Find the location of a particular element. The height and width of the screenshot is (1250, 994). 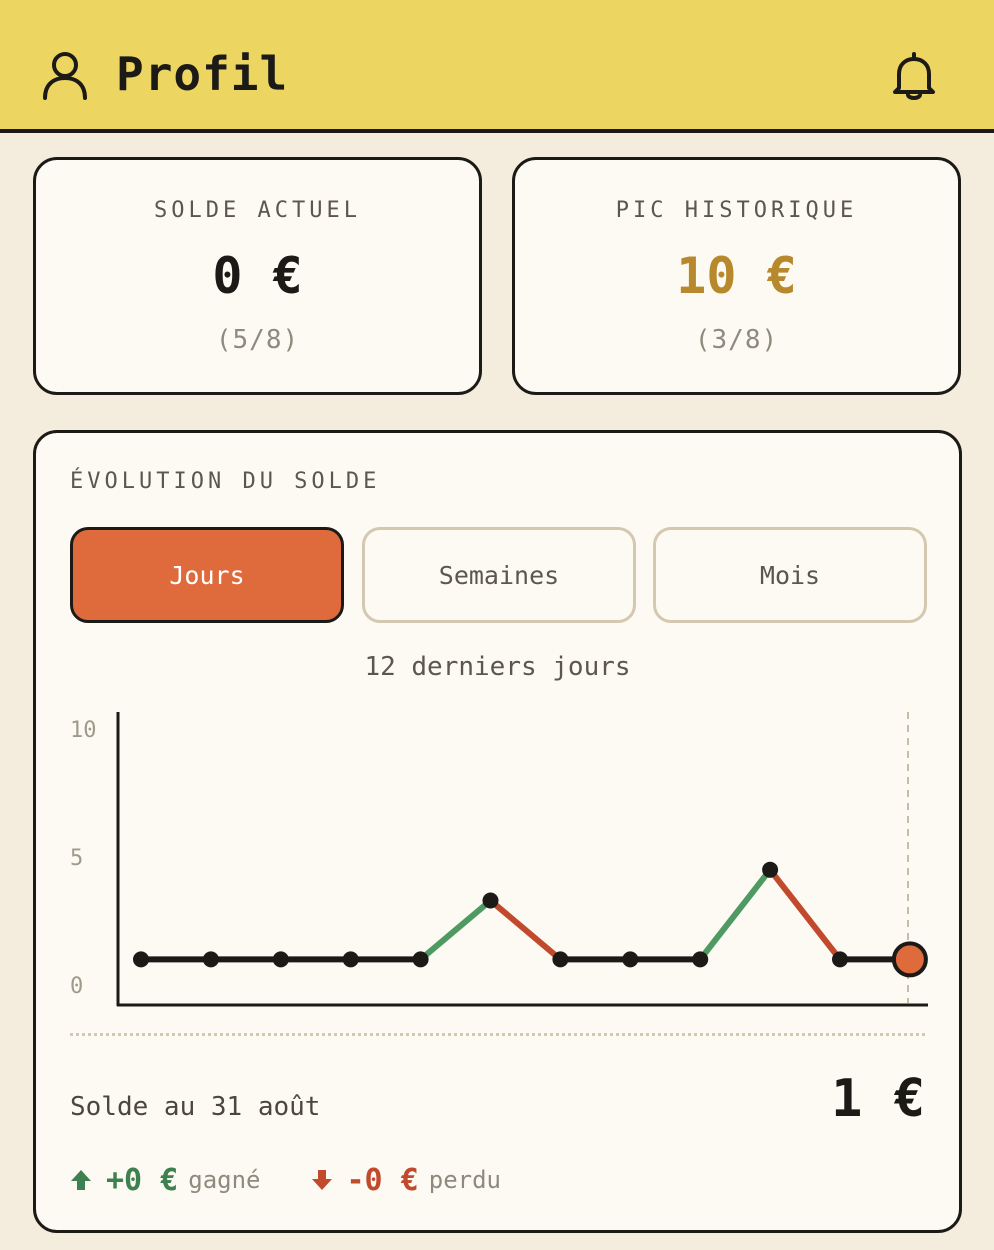

top-bar: Profil is located at coordinates (497, 66).